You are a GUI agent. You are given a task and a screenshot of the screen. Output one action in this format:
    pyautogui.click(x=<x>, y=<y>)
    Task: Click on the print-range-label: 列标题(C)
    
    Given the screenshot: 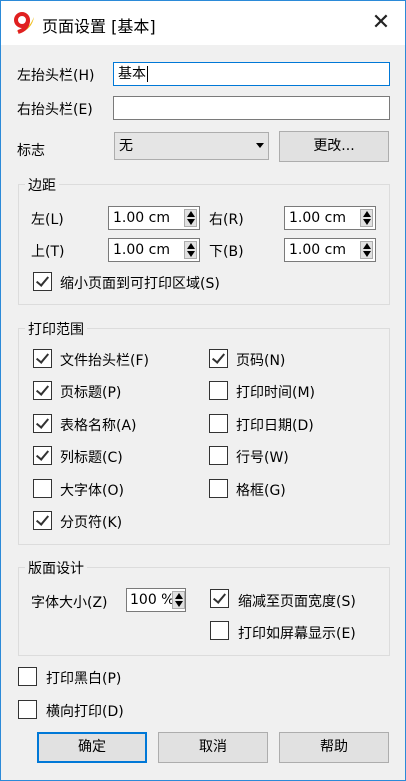 What is the action you would take?
    pyautogui.click(x=91, y=458)
    